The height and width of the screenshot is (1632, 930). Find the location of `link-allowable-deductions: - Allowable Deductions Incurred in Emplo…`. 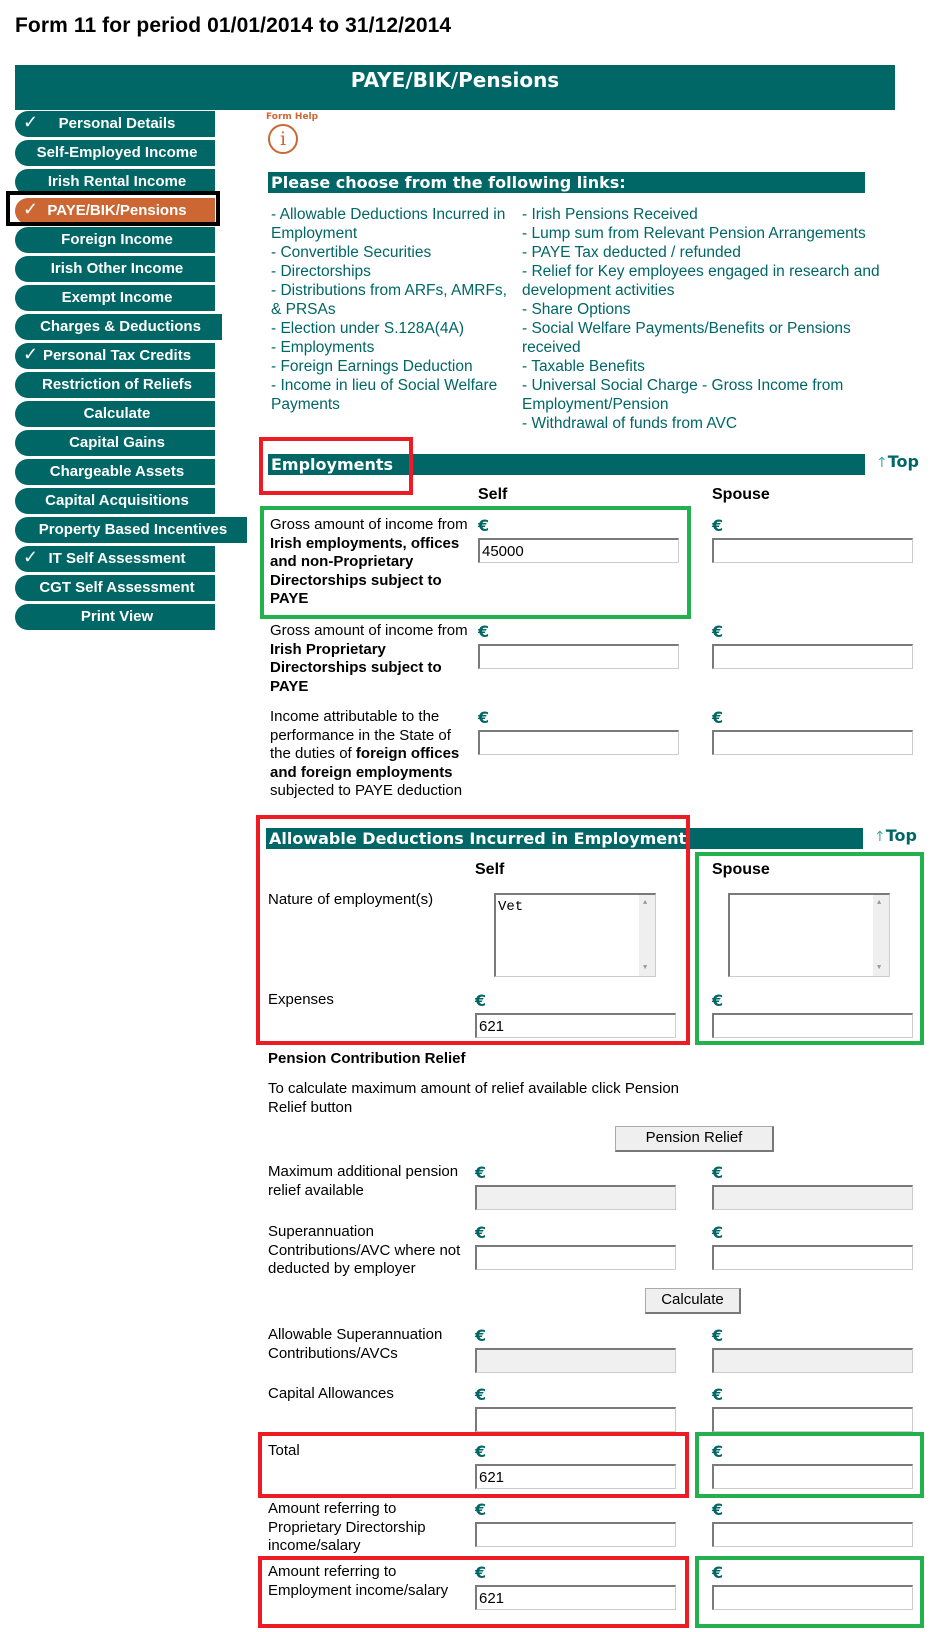

link-allowable-deductions: - Allowable Deductions Incurred in Emplo… is located at coordinates (395, 224).